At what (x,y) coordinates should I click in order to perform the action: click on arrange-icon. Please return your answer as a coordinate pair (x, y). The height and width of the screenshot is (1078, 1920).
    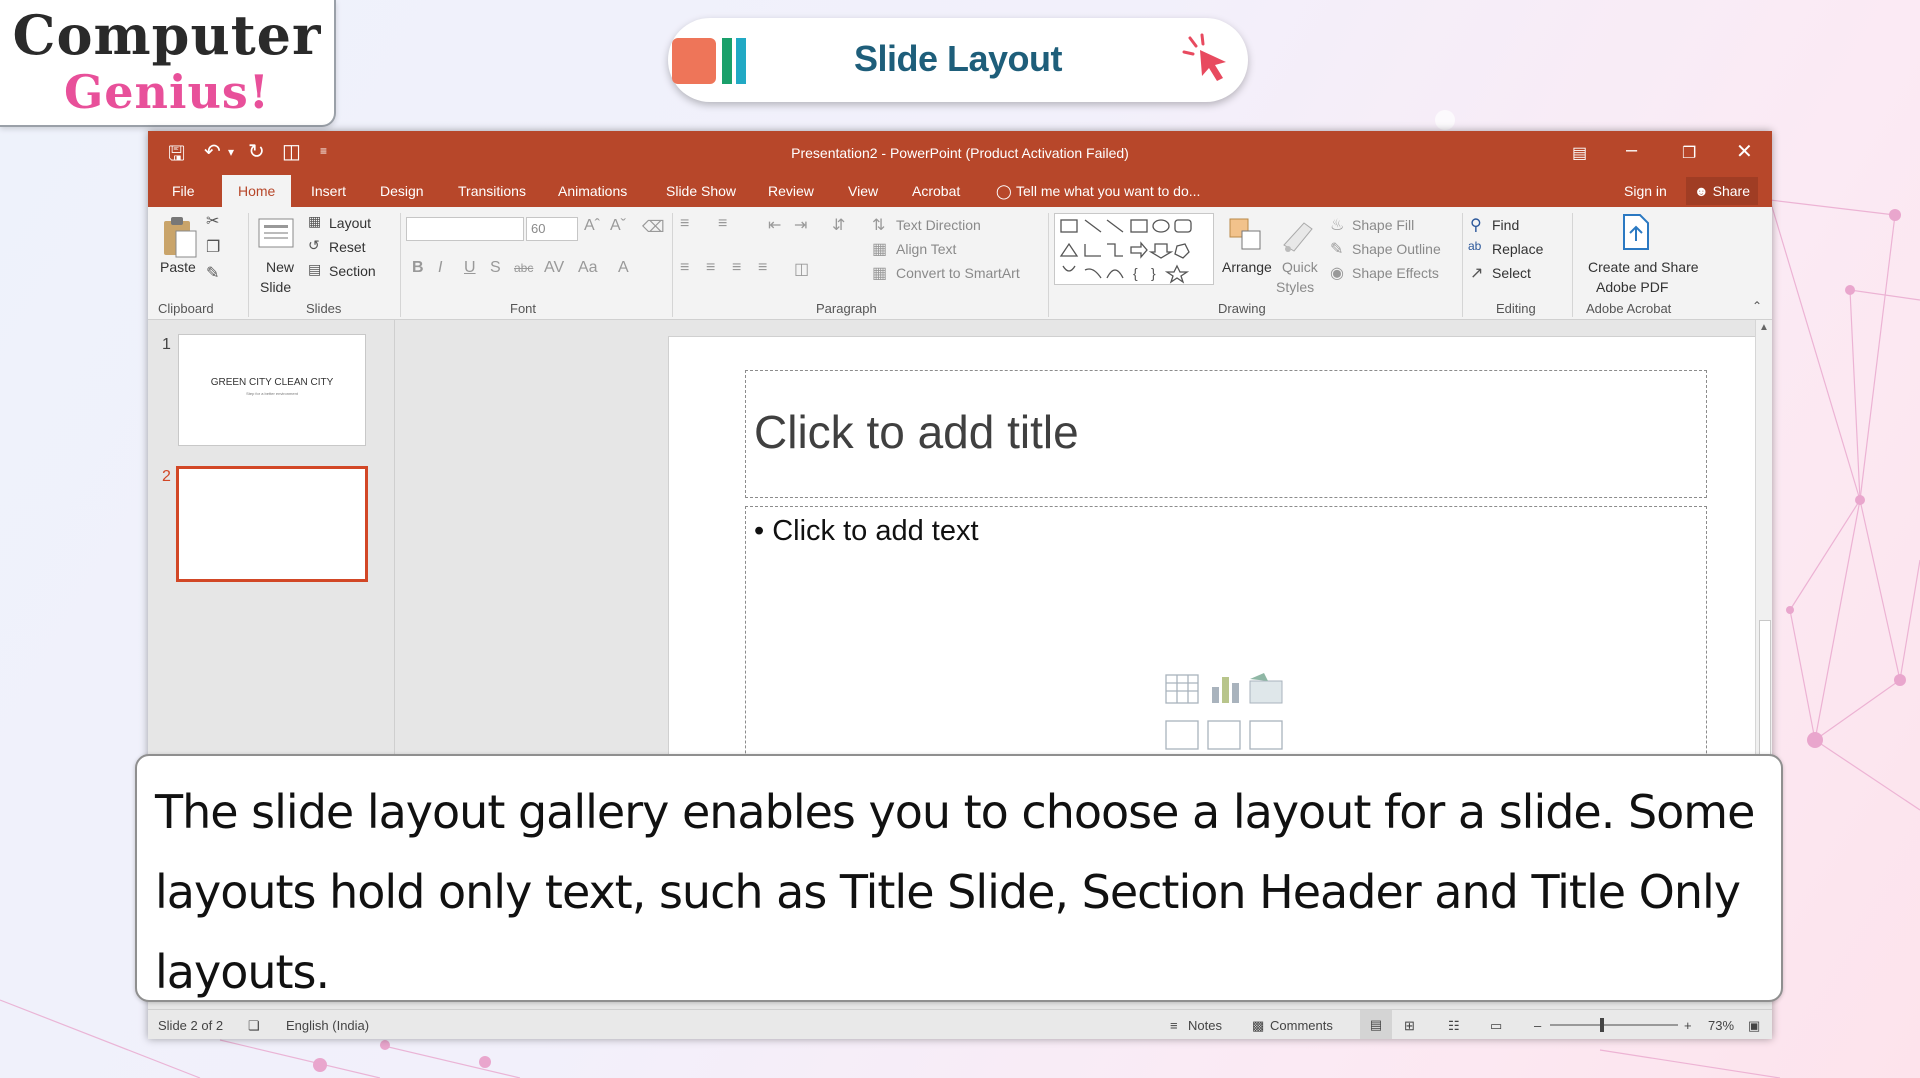
    Looking at the image, I should click on (1246, 235).